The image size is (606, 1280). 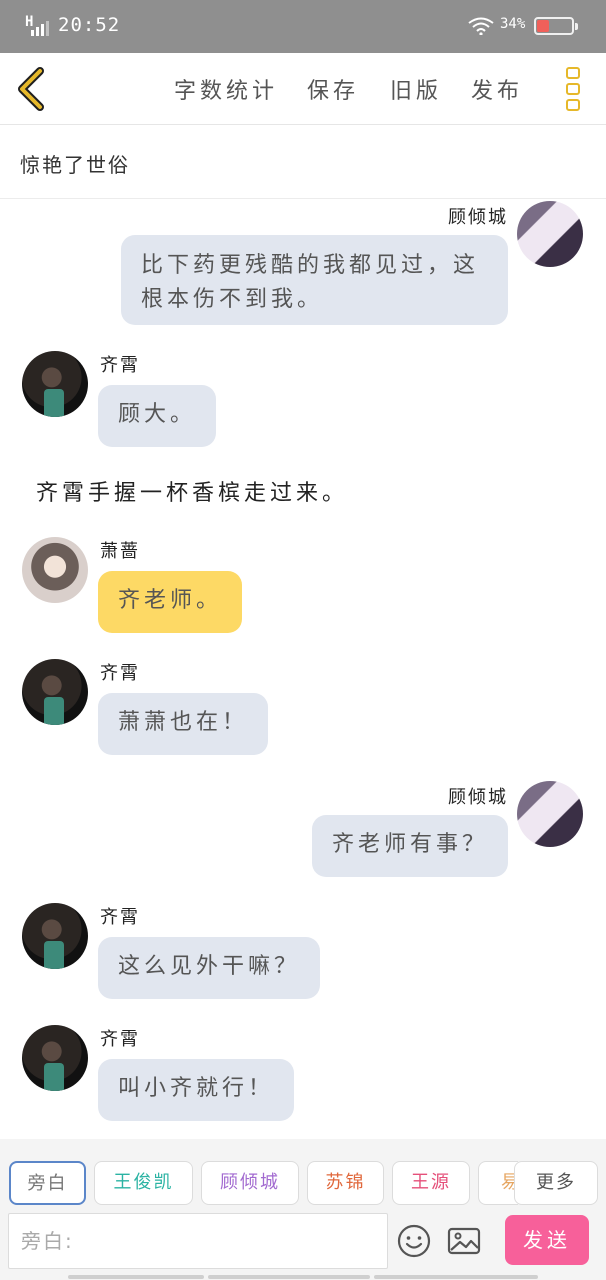 I want to click on sender-name: 萧蔷, so click(x=120, y=551).